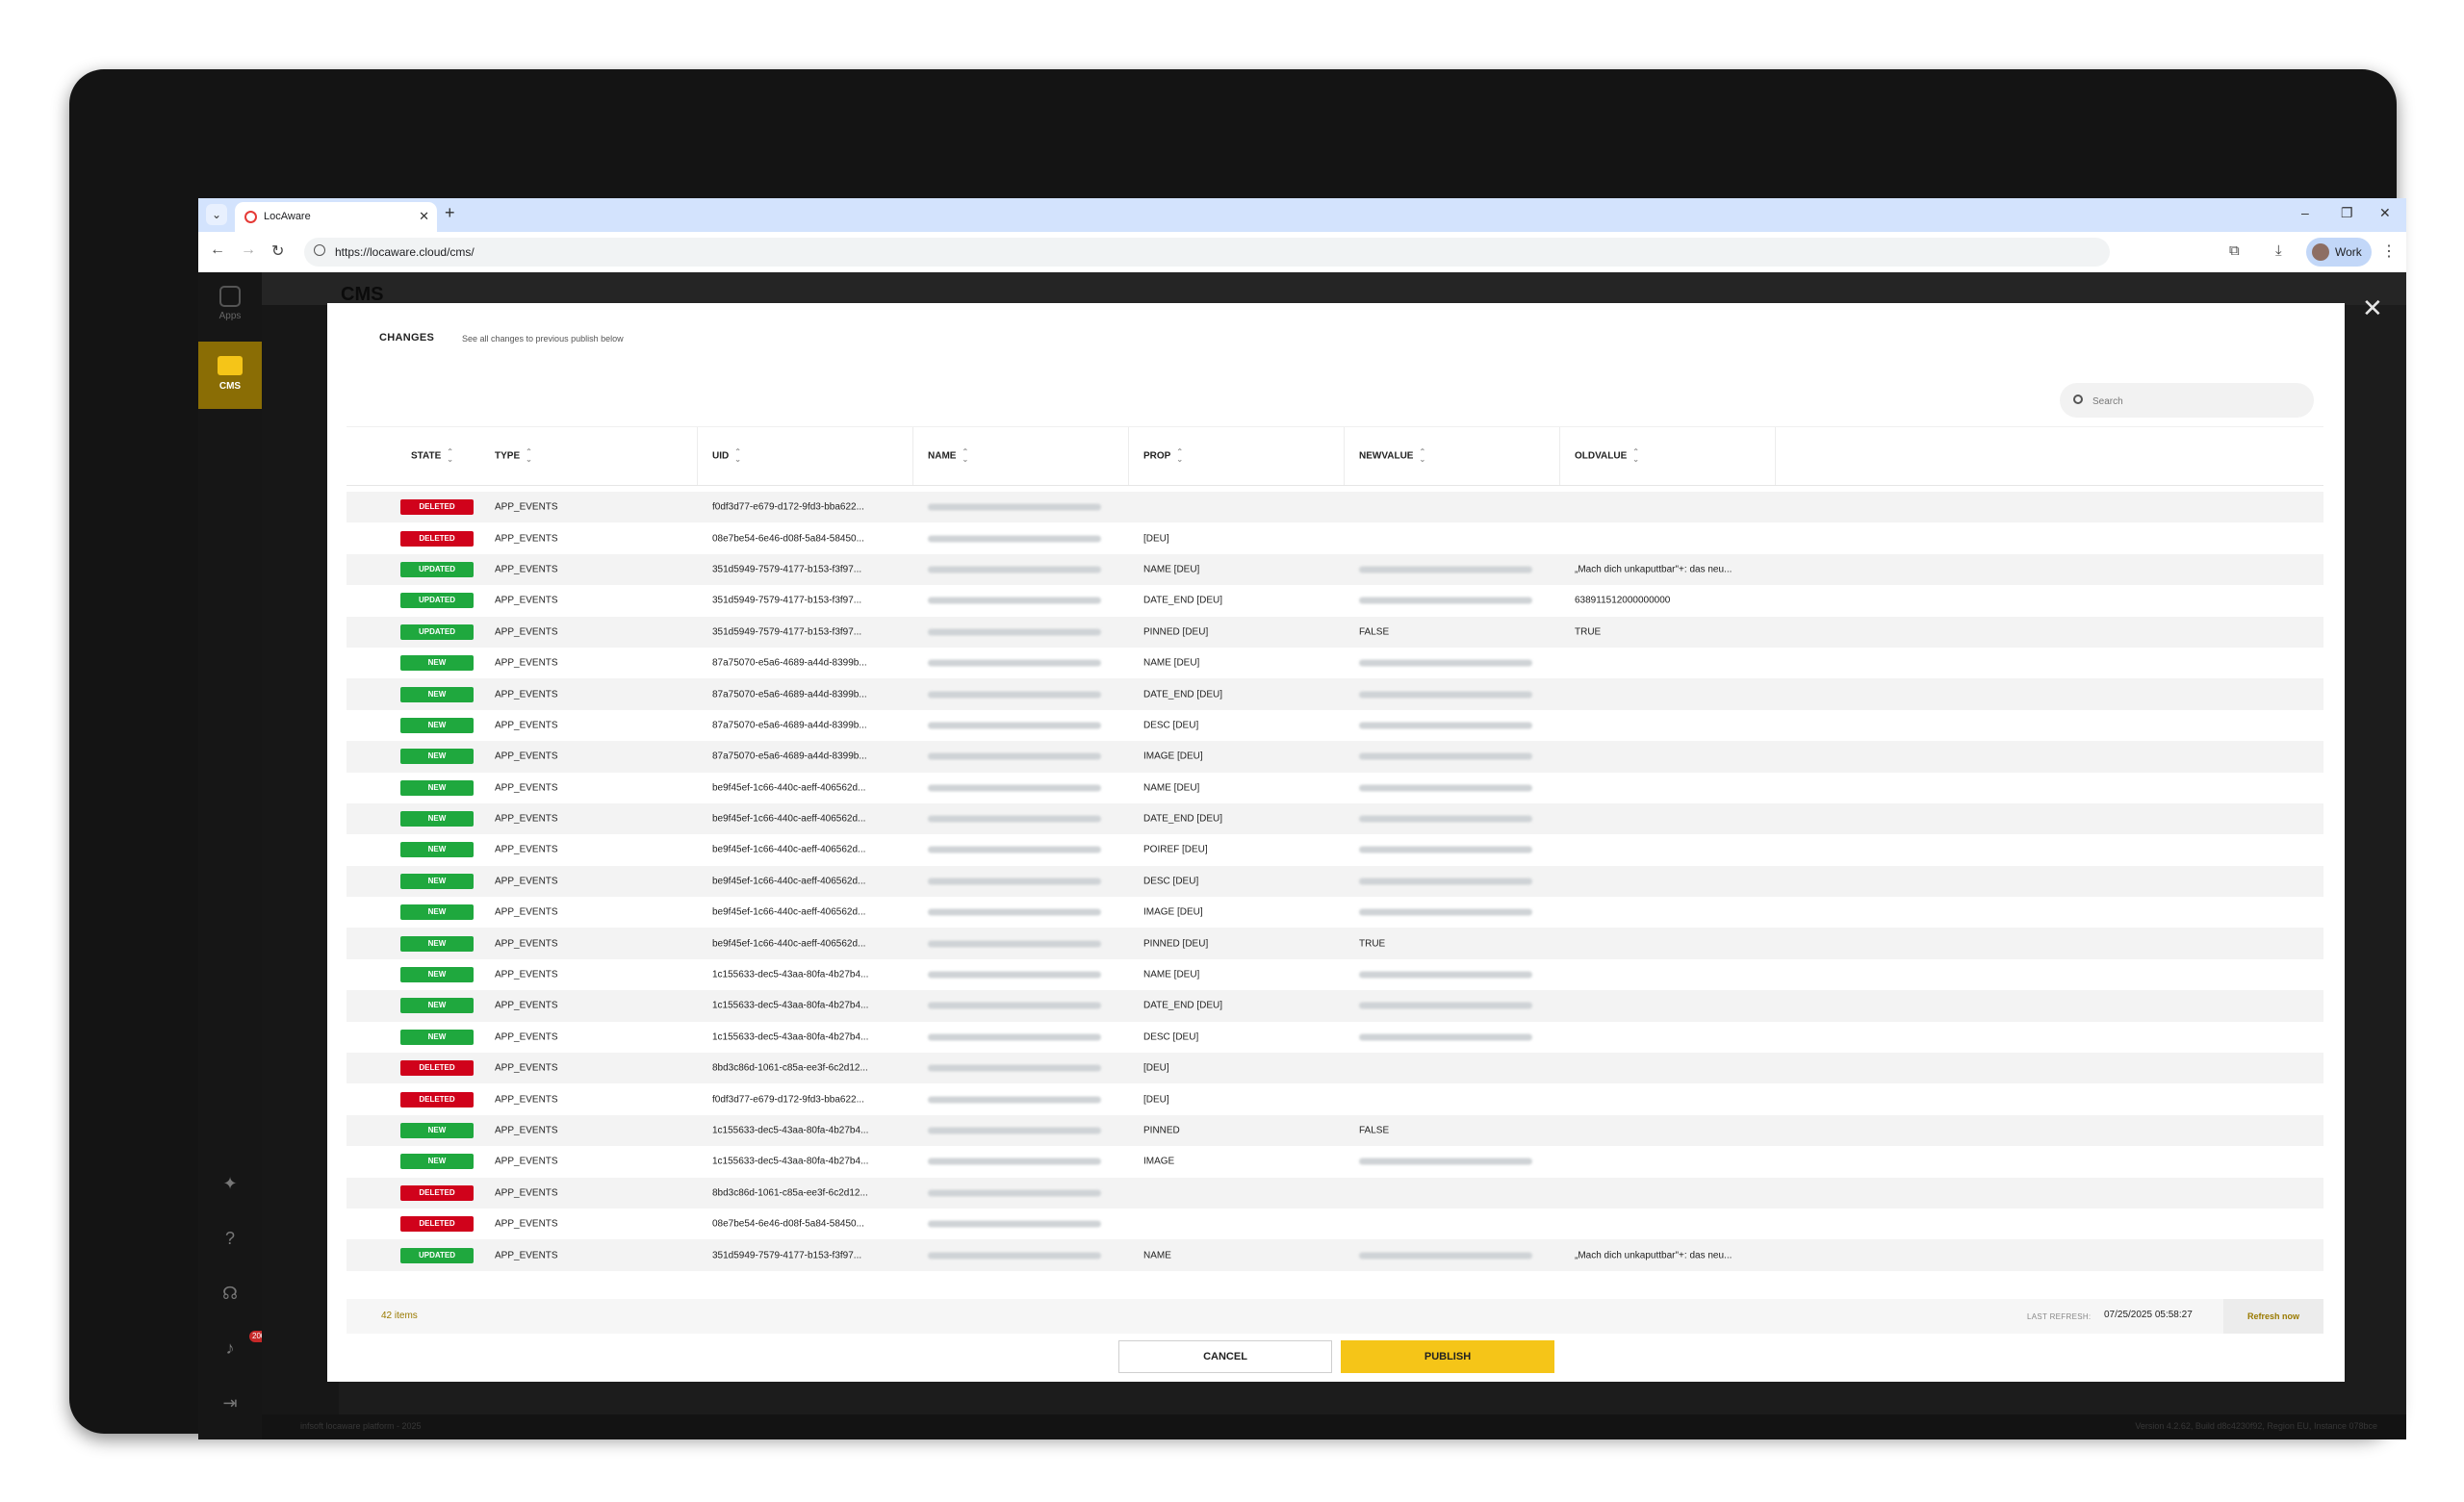  What do you see at coordinates (1171, 1037) in the screenshot?
I see `prop-cell: DESC [DEU]` at bounding box center [1171, 1037].